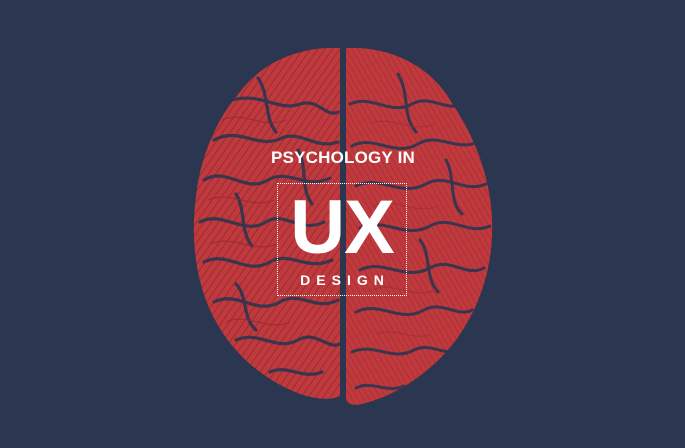 Image resolution: width=685 pixels, height=448 pixels. Describe the element at coordinates (343, 157) in the screenshot. I see `title-line1: PSYCHOLOGY IN` at that location.